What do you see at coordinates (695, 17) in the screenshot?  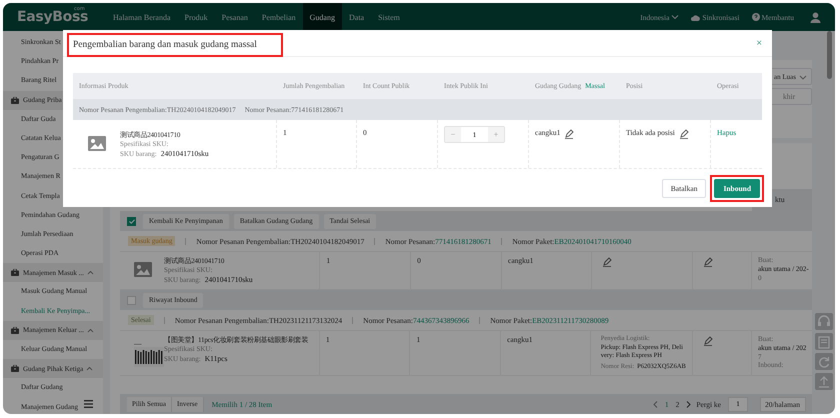 I see `cloud-icon` at bounding box center [695, 17].